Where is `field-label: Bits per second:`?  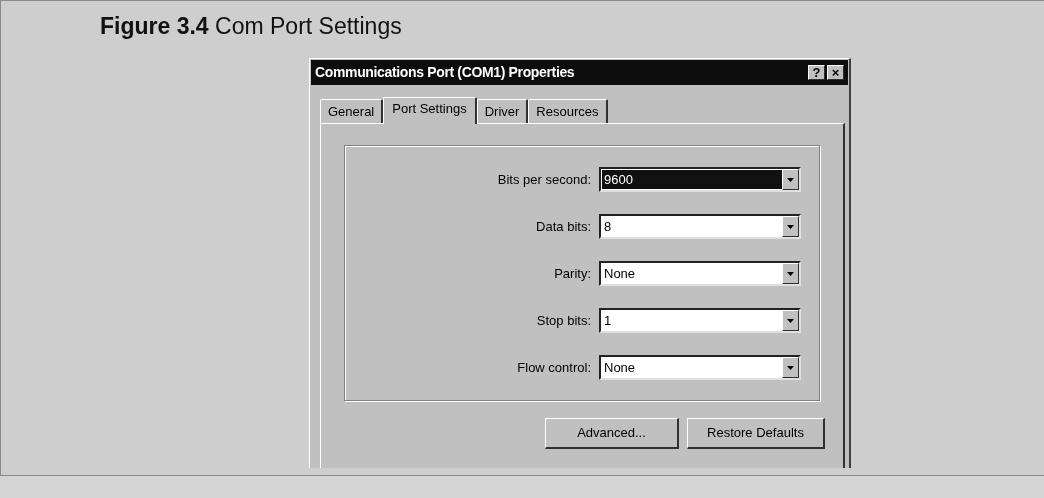 field-label: Bits per second: is located at coordinates (544, 179).